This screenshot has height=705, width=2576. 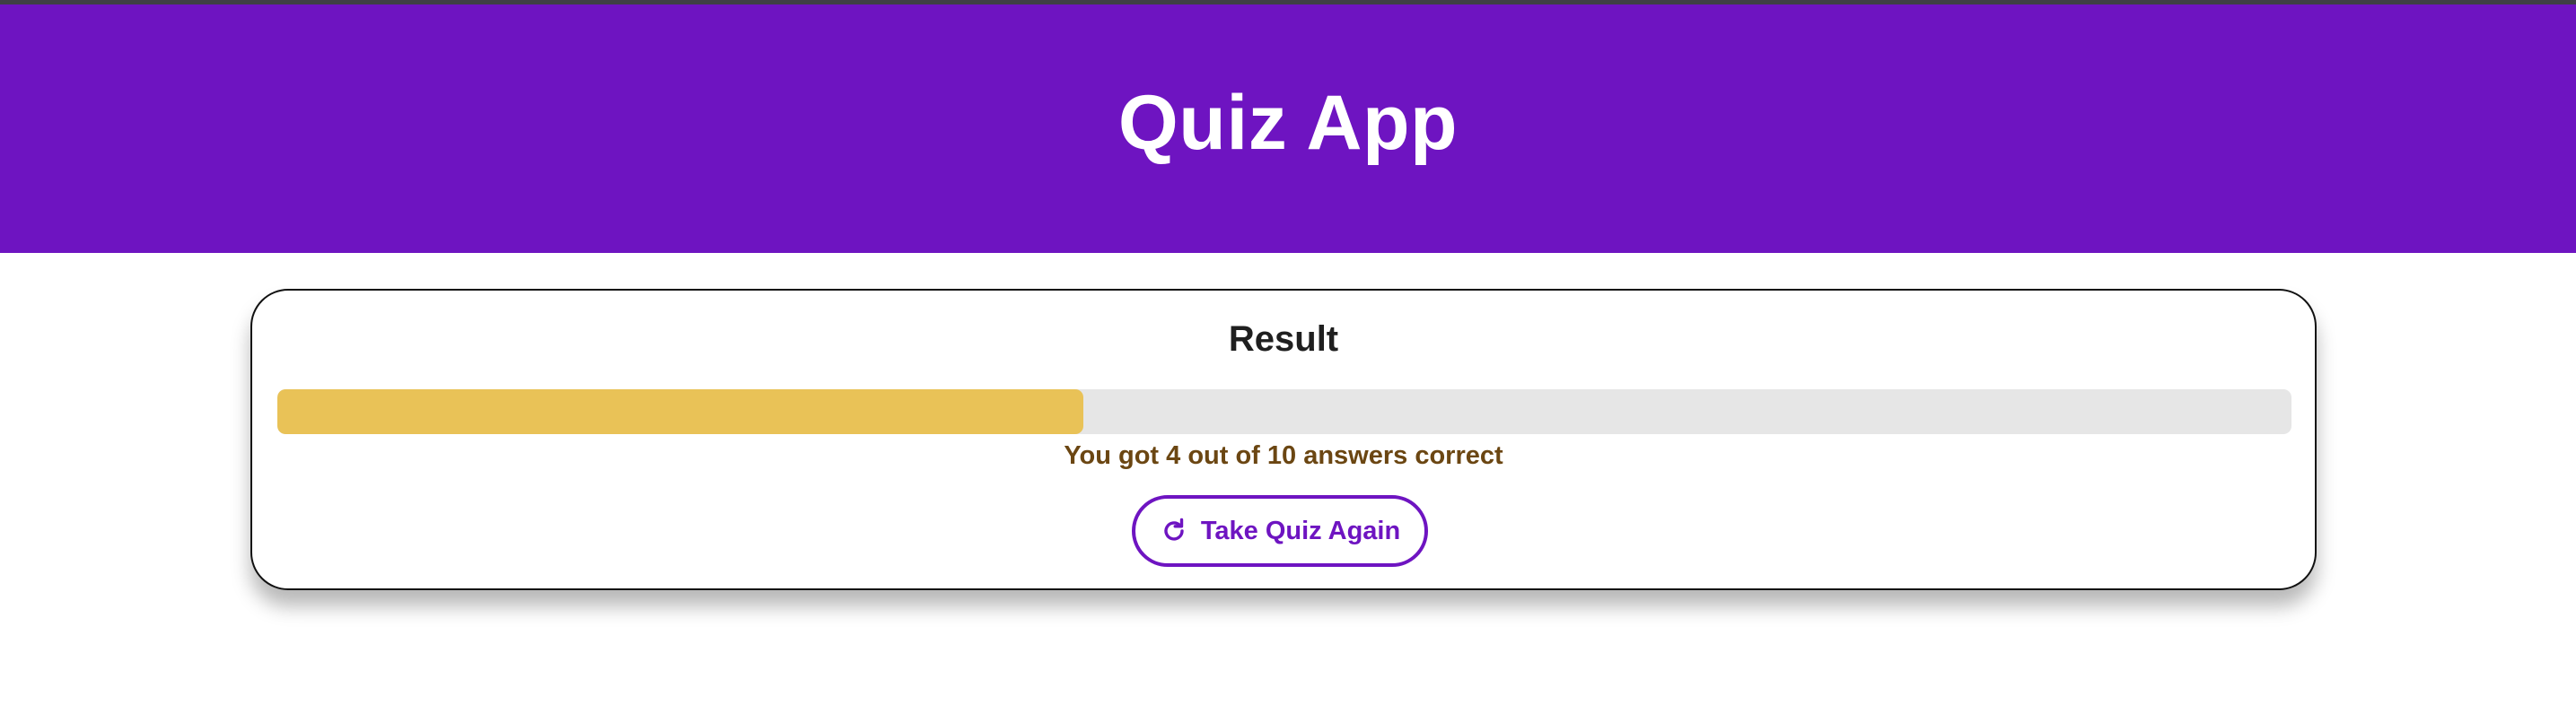 What do you see at coordinates (1283, 455) in the screenshot?
I see `score-message: You got 4 out of 10 answers correct` at bounding box center [1283, 455].